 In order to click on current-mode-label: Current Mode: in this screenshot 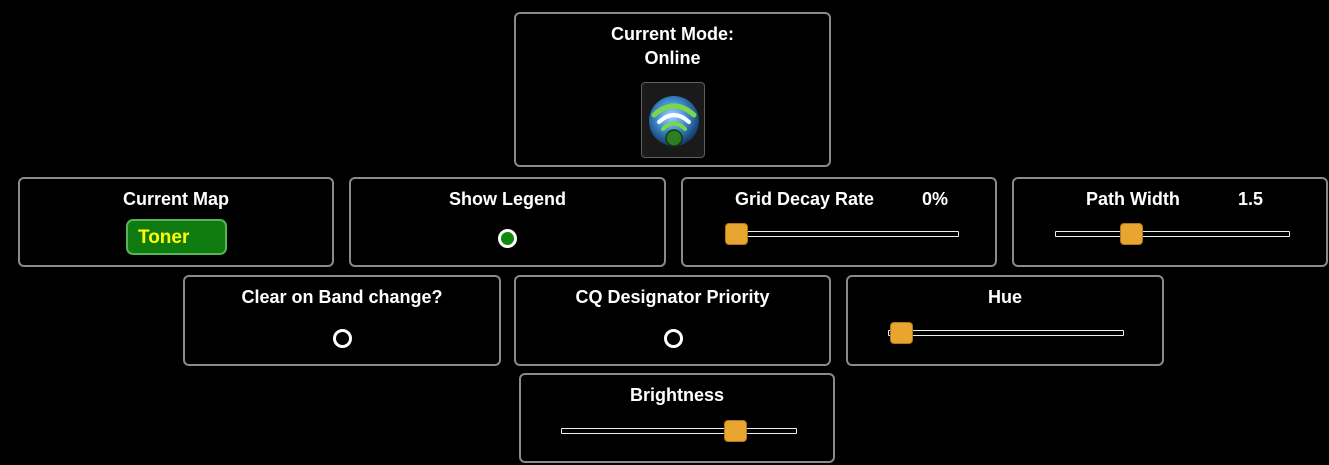, I will do `click(672, 34)`.